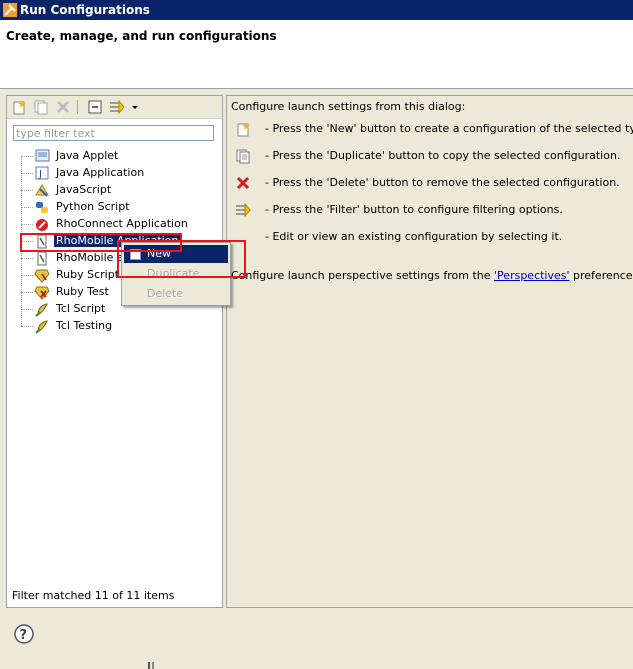  Describe the element at coordinates (42, 207) in the screenshot. I see `python-icon` at that location.